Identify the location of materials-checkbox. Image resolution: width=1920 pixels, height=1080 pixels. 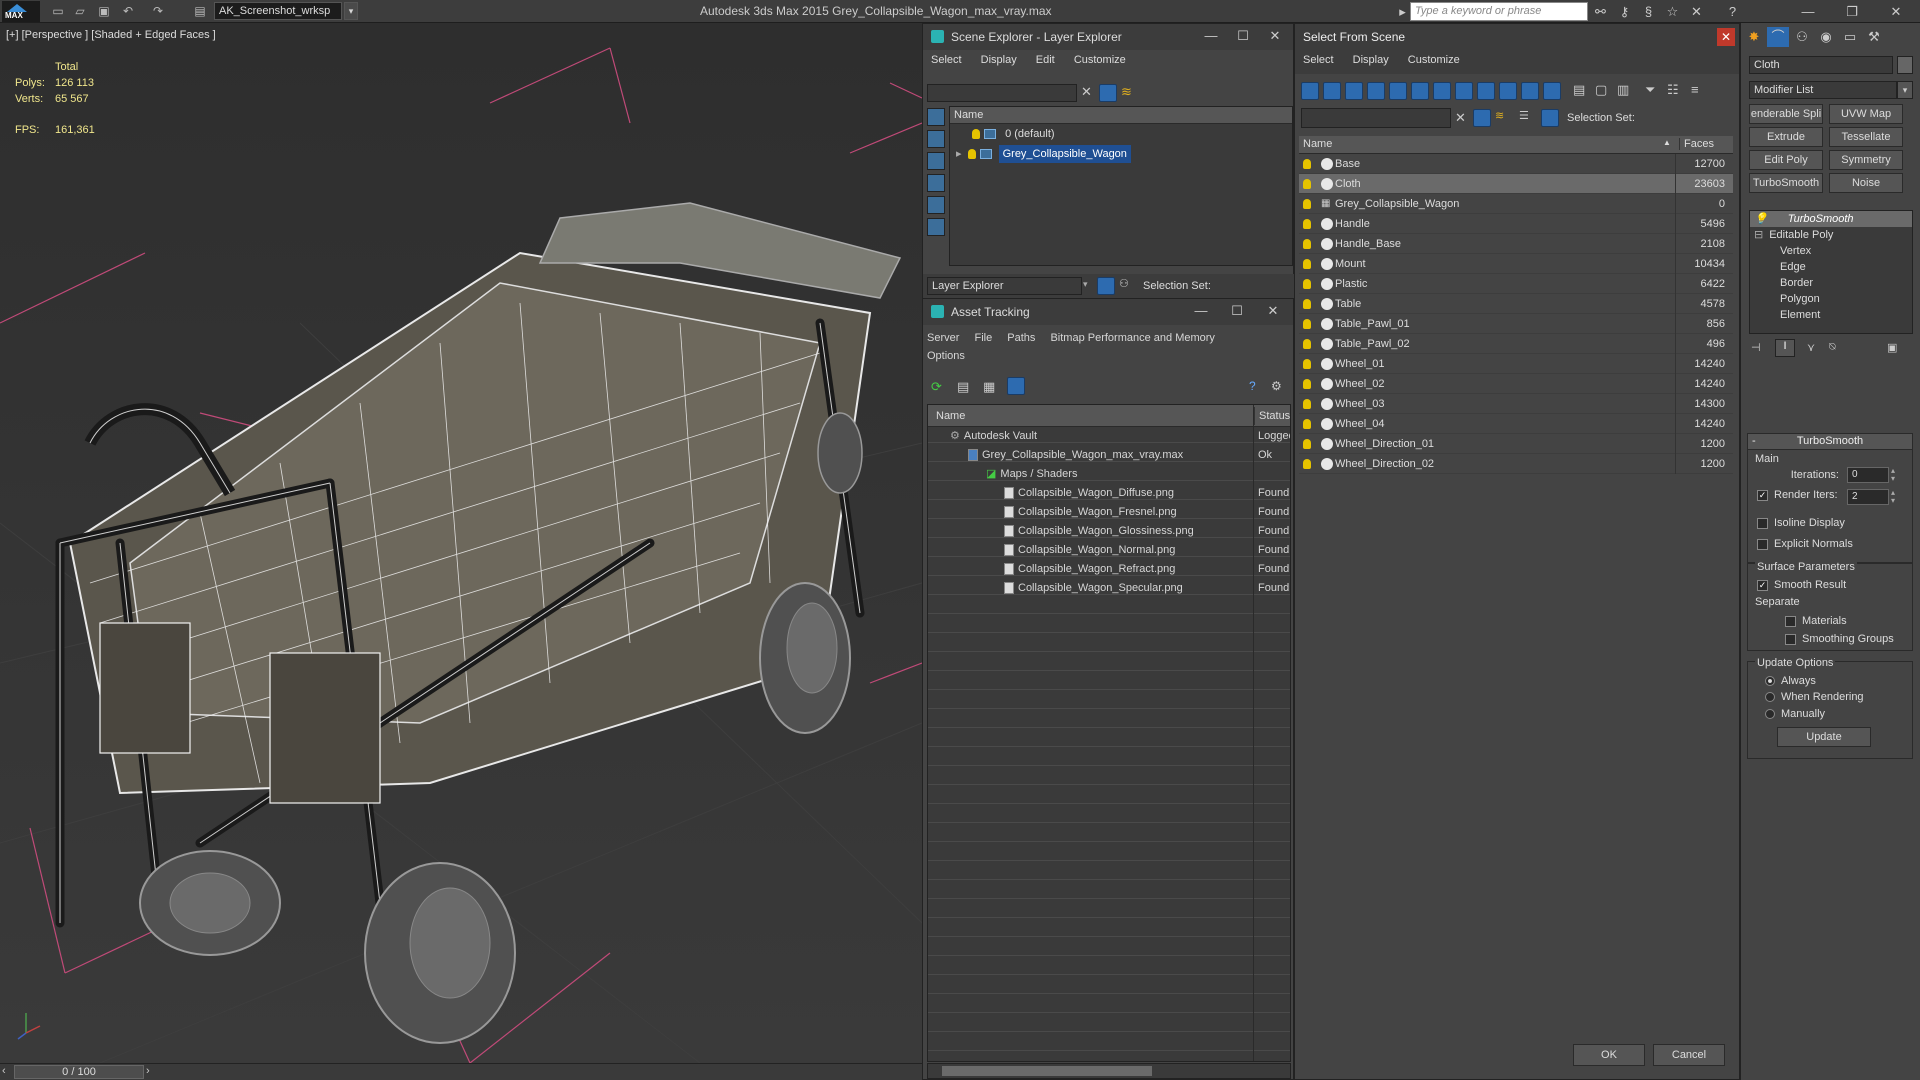
(1790, 621).